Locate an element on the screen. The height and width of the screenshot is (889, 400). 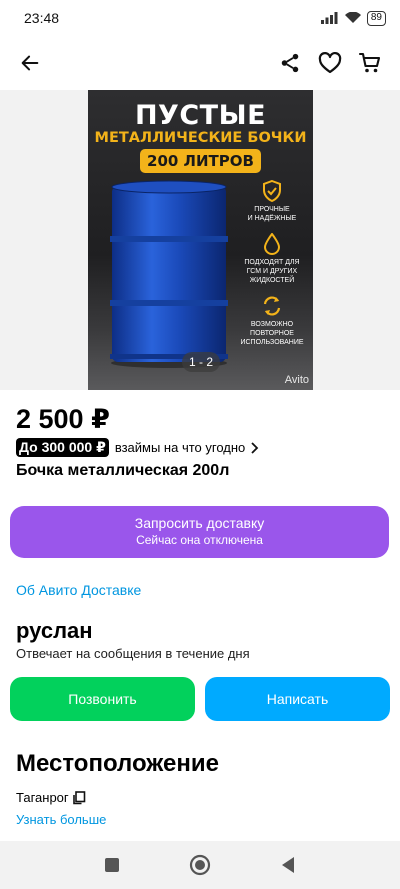
chevron-right-icon is located at coordinates (255, 447).